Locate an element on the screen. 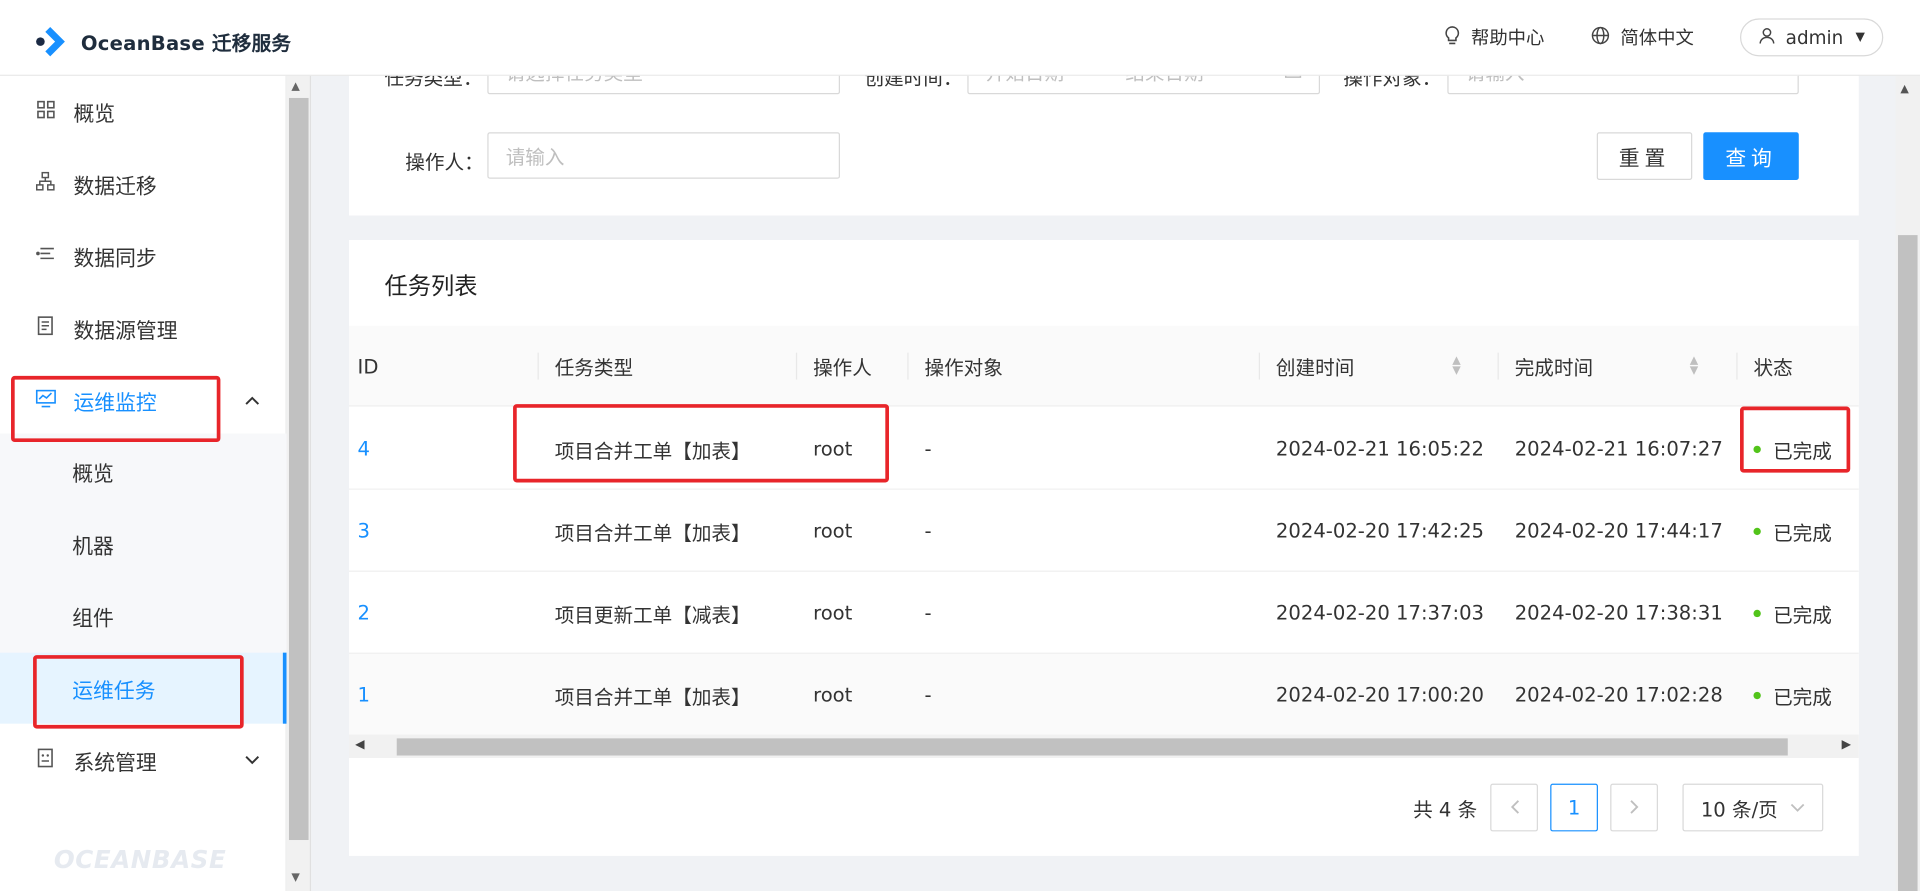  task-id-link: 4 is located at coordinates (364, 449).